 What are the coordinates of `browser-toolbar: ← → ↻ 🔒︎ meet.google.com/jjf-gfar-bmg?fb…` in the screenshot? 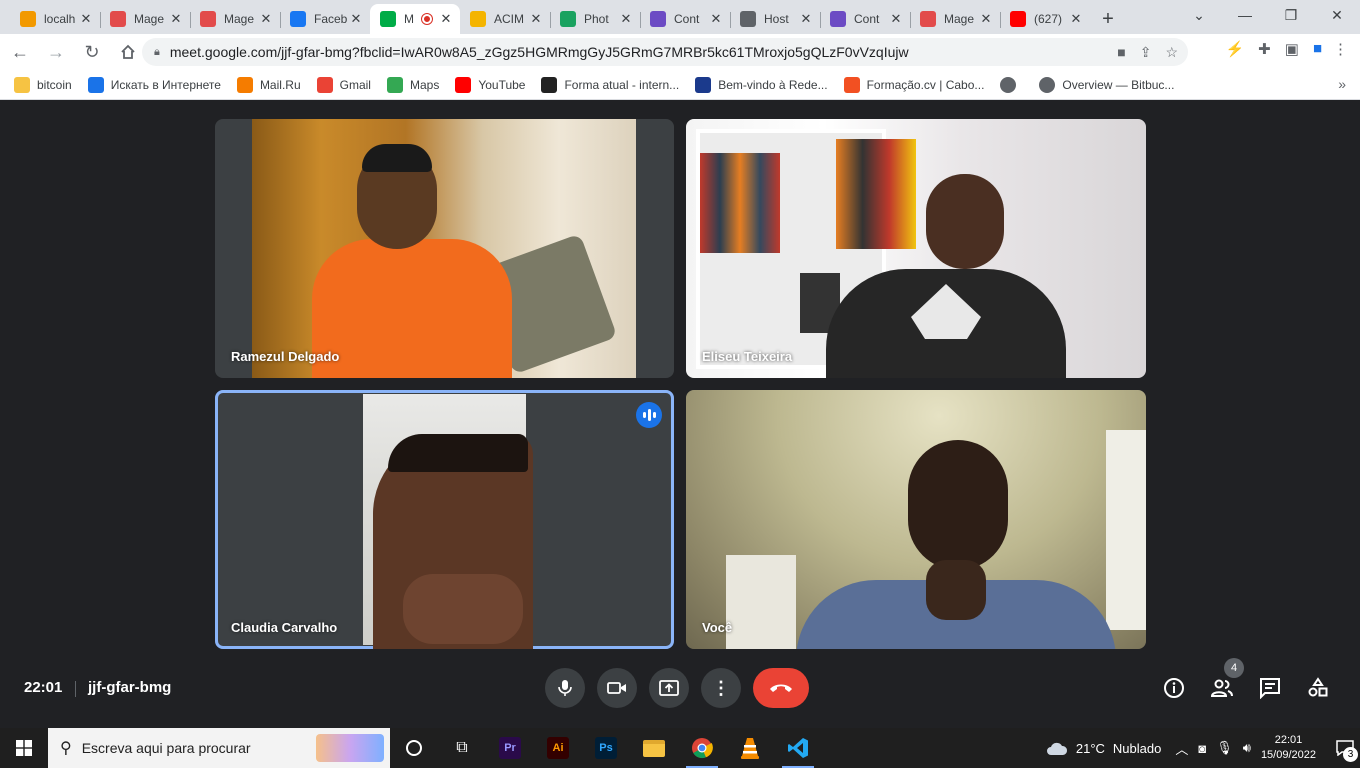 It's located at (680, 52).